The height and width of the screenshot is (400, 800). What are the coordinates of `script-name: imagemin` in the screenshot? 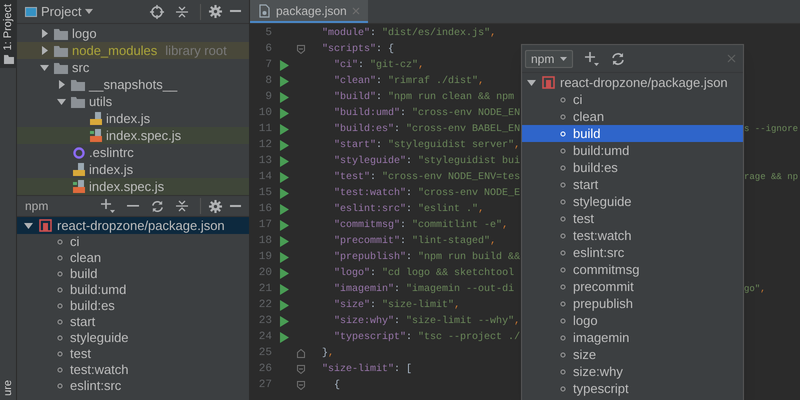 It's located at (601, 338).